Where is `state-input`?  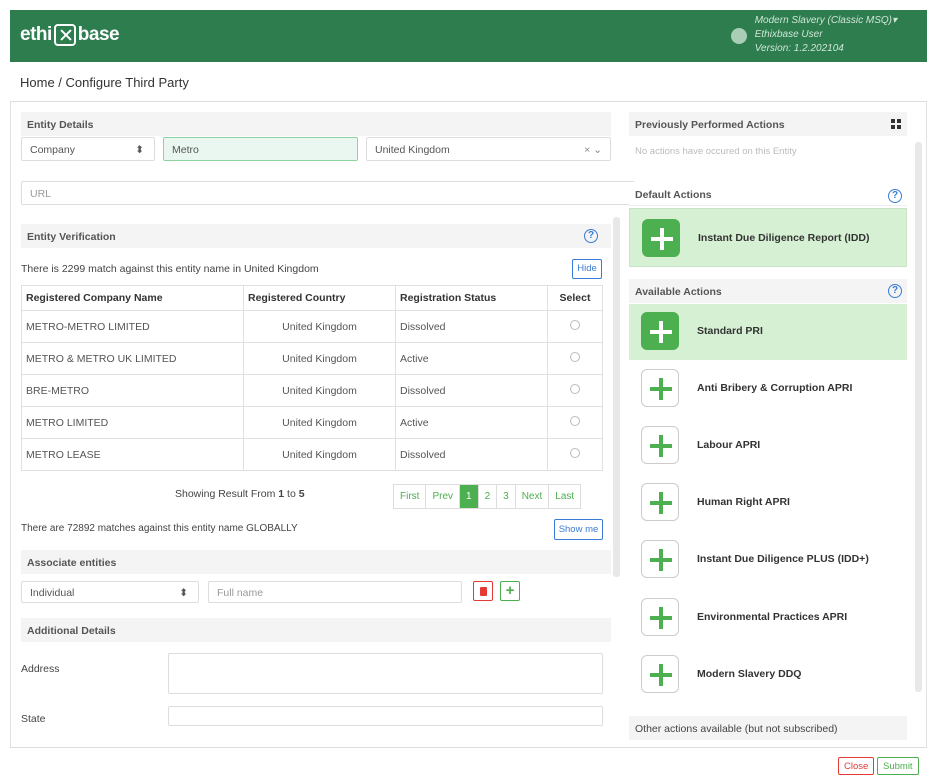
state-input is located at coordinates (385, 716).